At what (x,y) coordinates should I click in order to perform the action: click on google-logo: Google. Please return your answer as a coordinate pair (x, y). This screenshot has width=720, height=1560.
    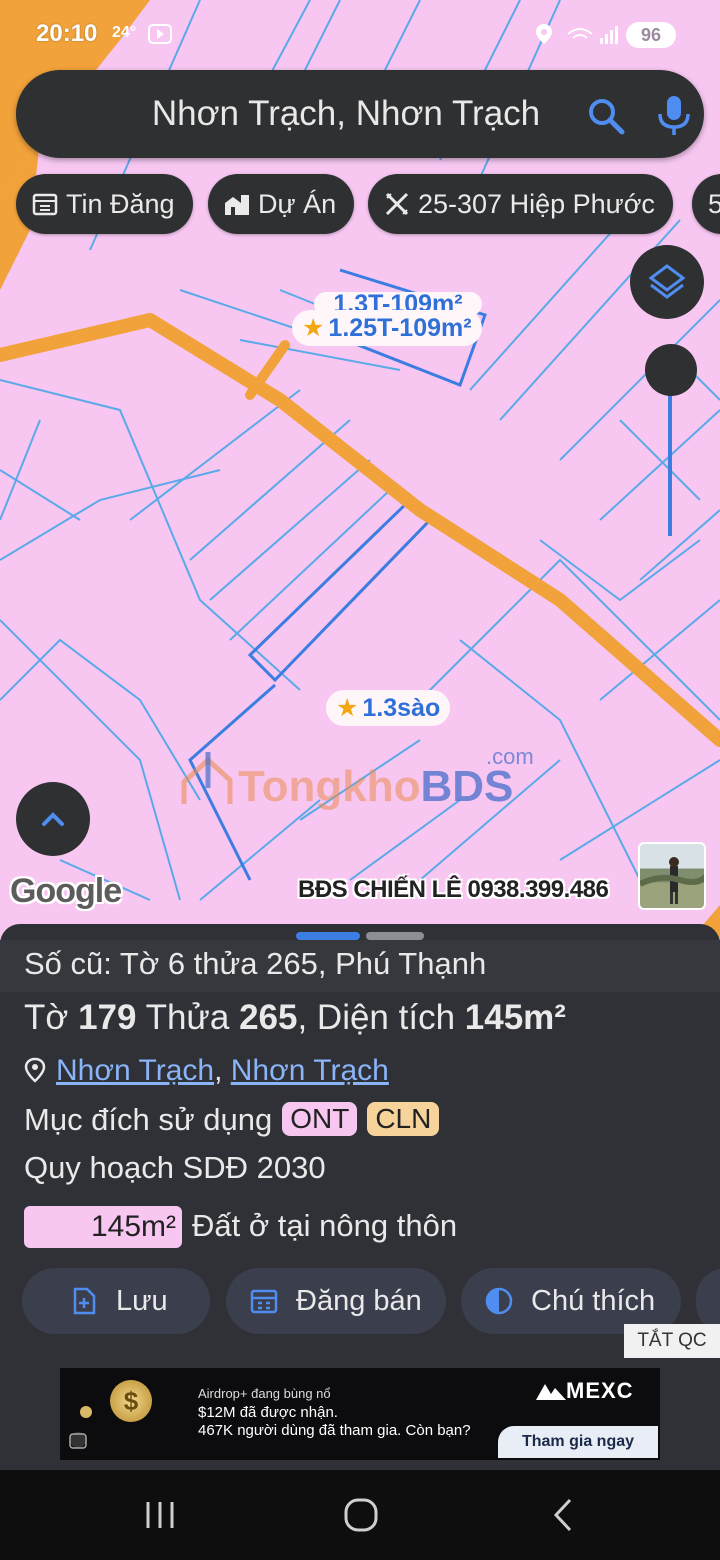
    Looking at the image, I should click on (66, 891).